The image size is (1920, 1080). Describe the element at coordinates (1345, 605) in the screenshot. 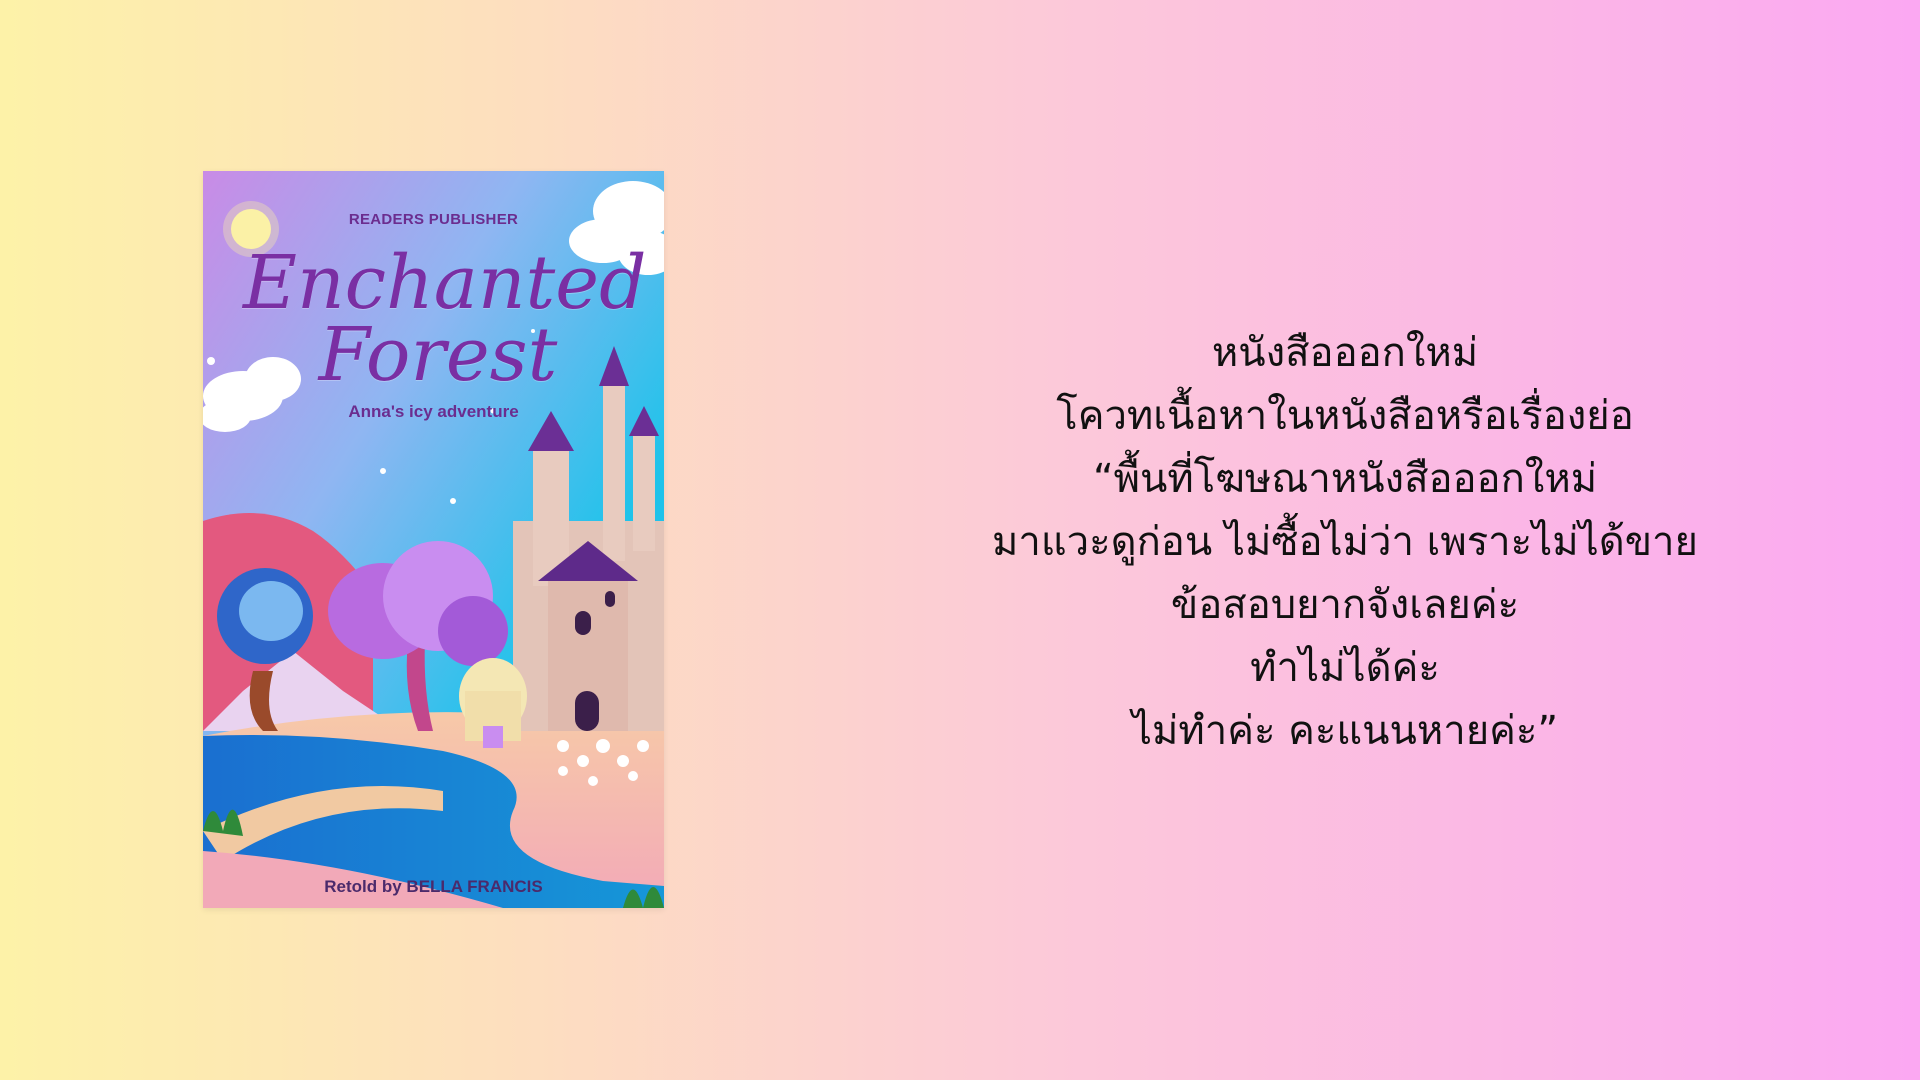

I see `quote-line: ข้อสอบยากจังเลยค่ะ` at that location.